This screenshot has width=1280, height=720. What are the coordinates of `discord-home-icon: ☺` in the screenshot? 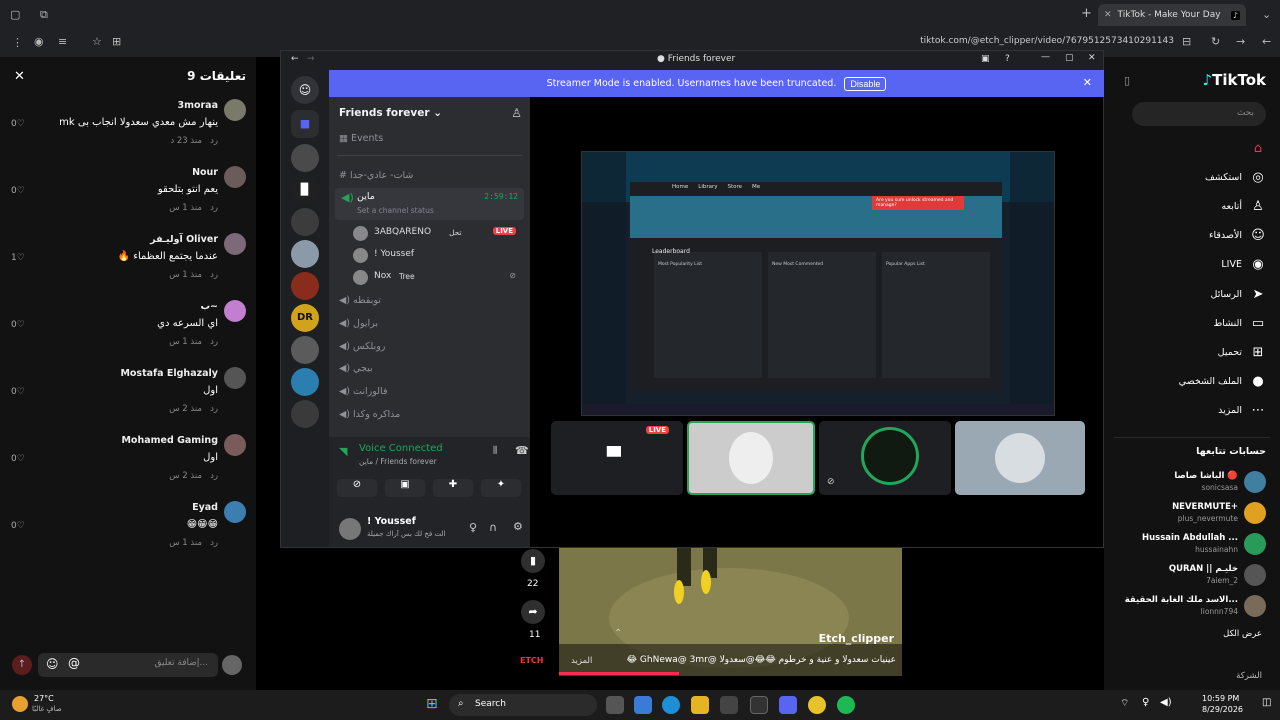 It's located at (305, 90).